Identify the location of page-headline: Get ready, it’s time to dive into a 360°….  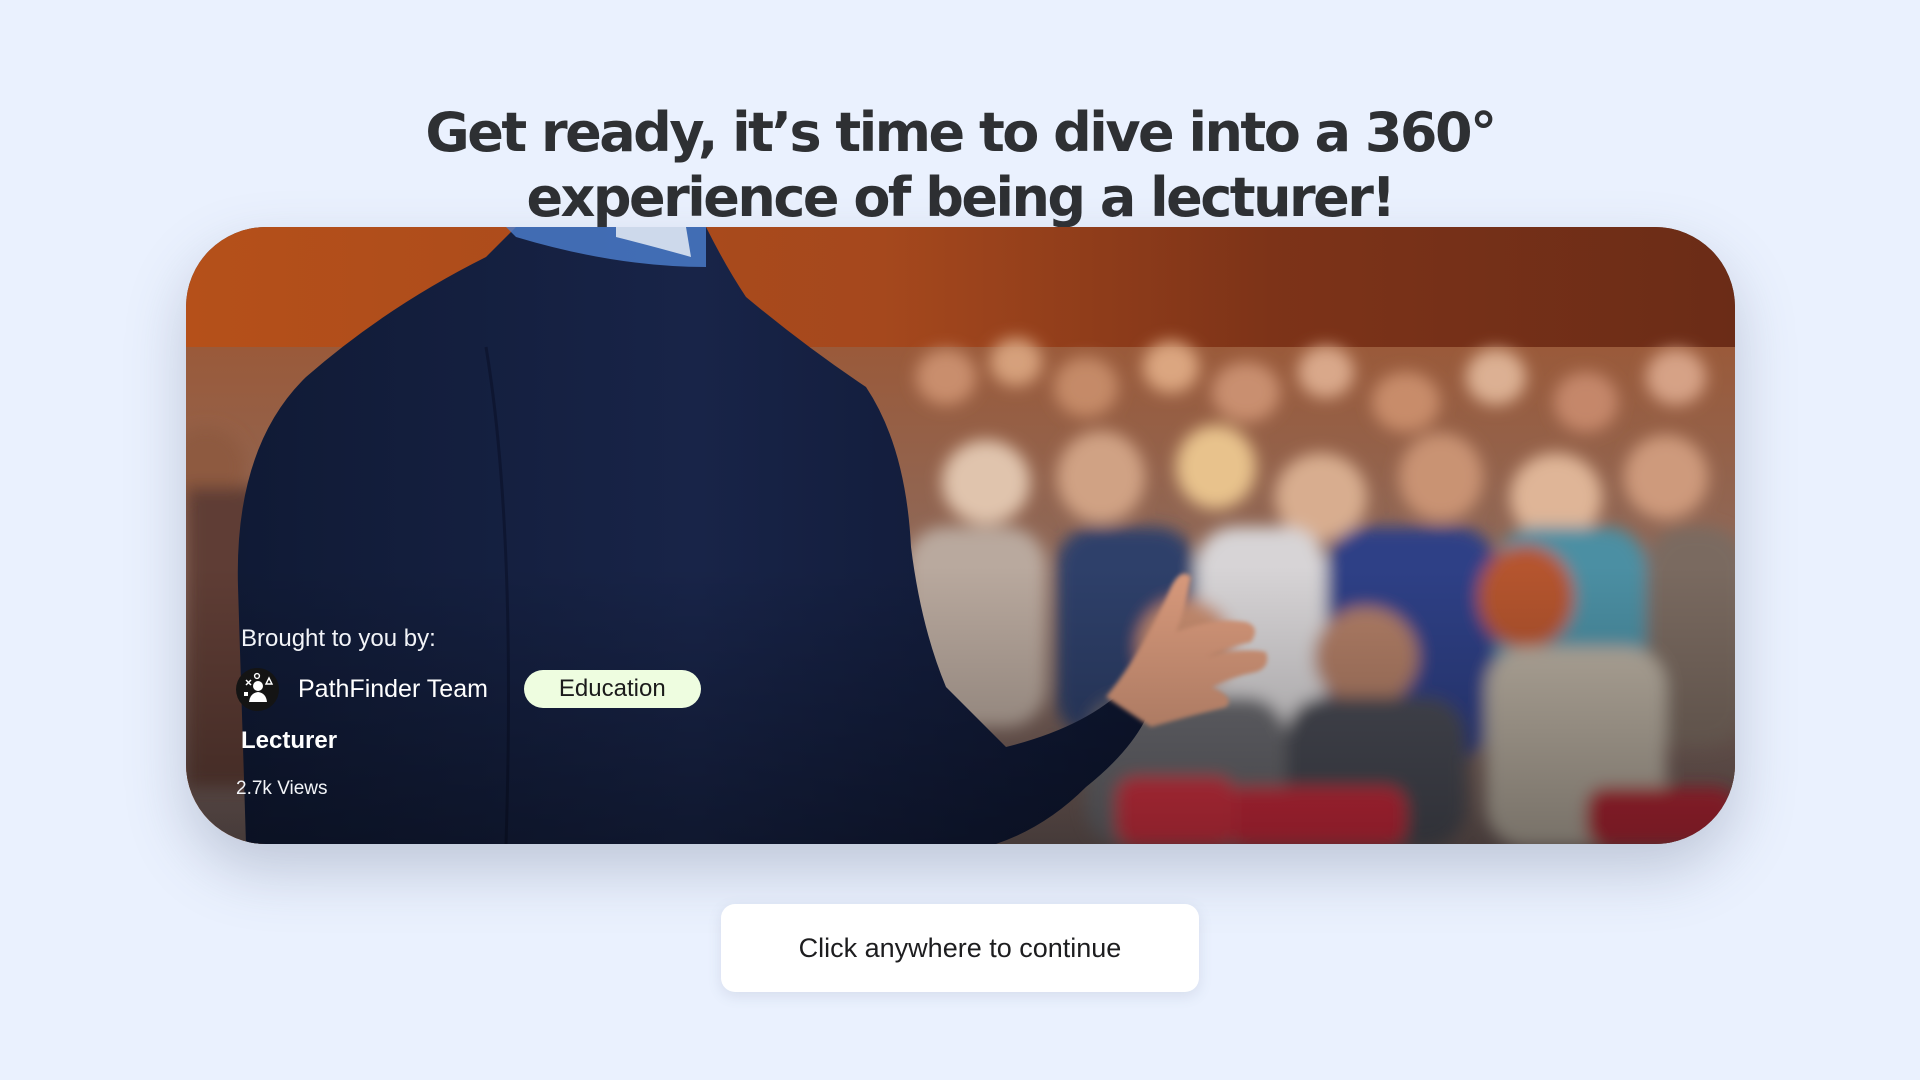
(960, 165).